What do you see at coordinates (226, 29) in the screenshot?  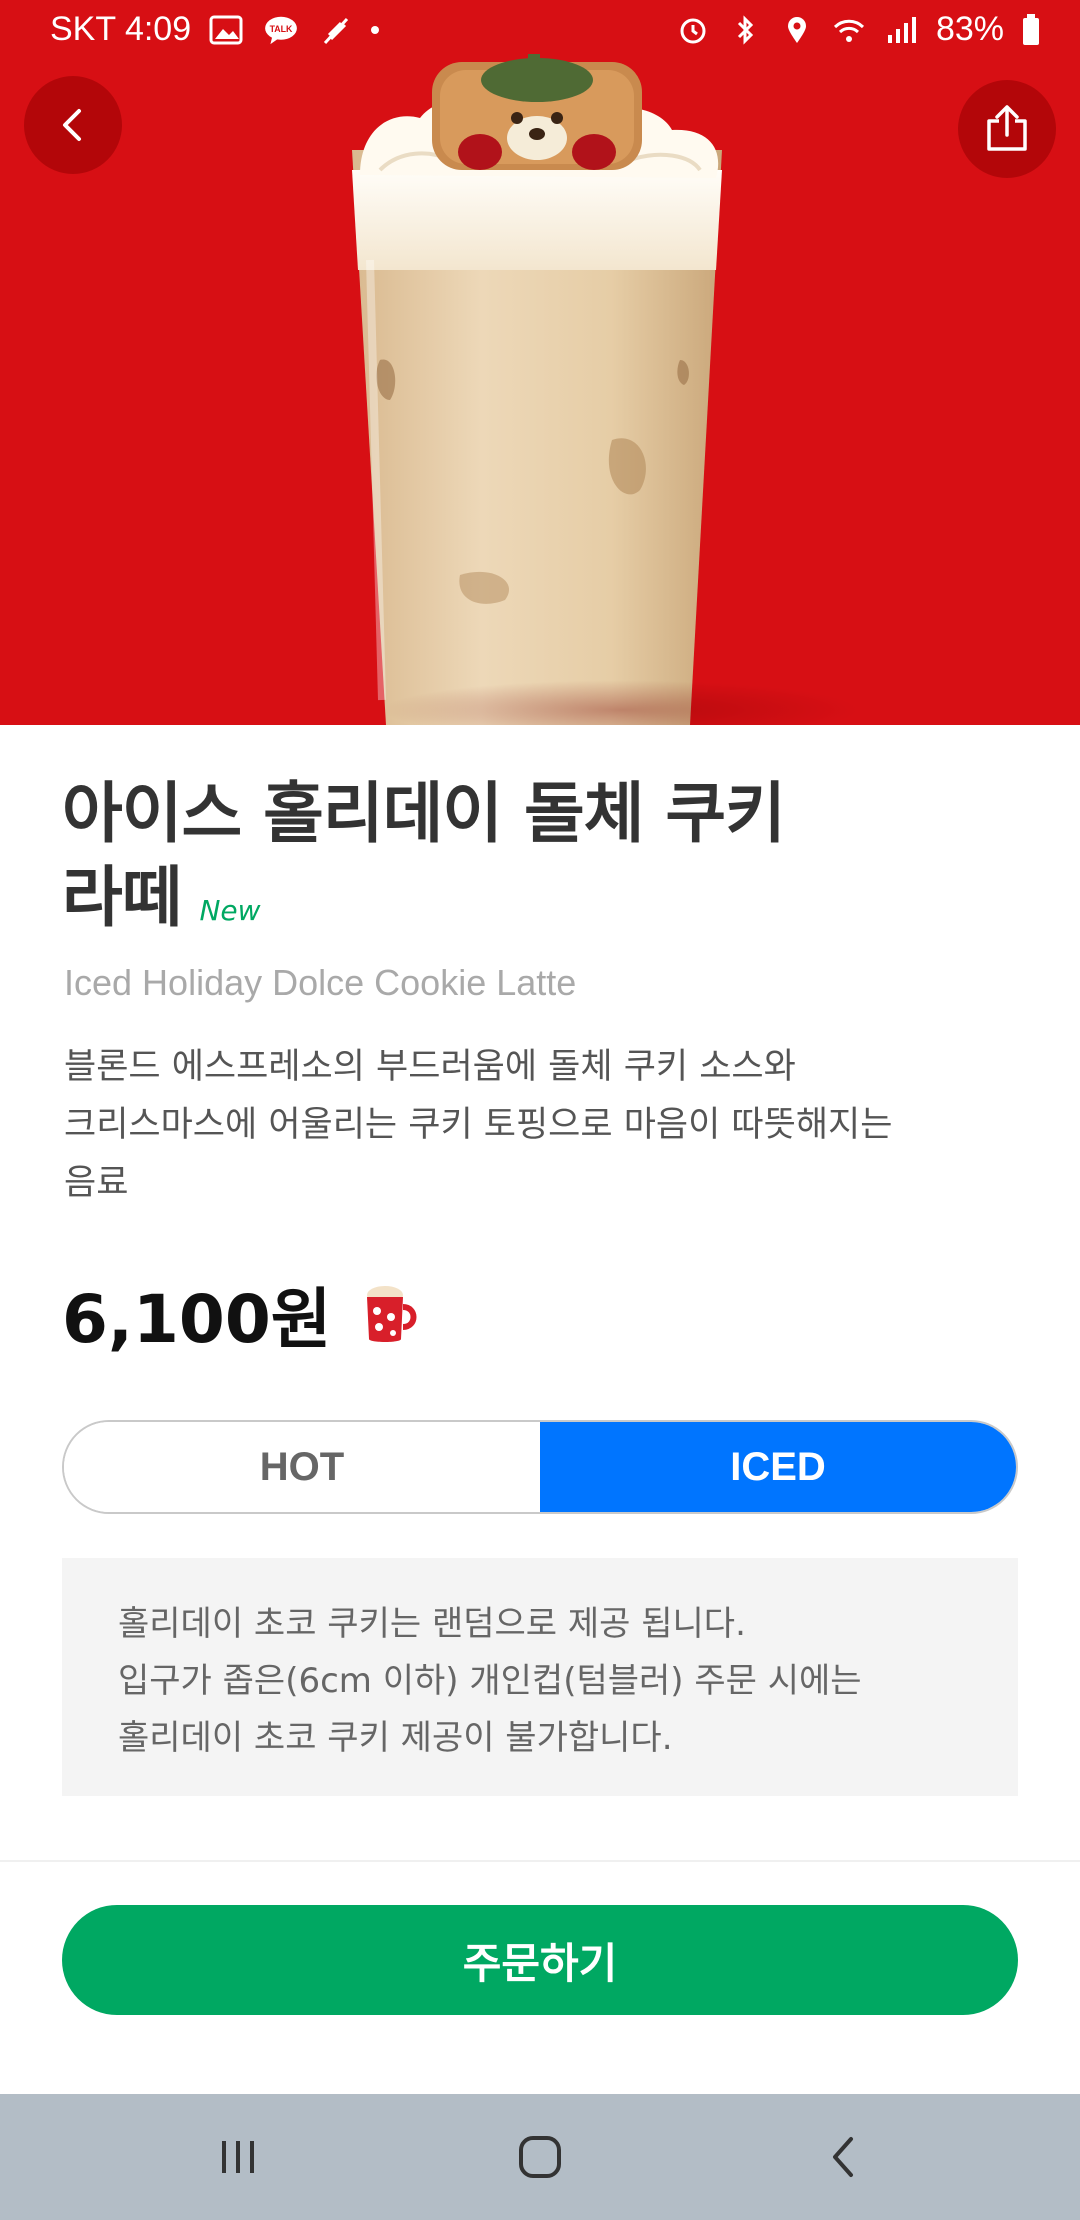 I see `gallery-icon` at bounding box center [226, 29].